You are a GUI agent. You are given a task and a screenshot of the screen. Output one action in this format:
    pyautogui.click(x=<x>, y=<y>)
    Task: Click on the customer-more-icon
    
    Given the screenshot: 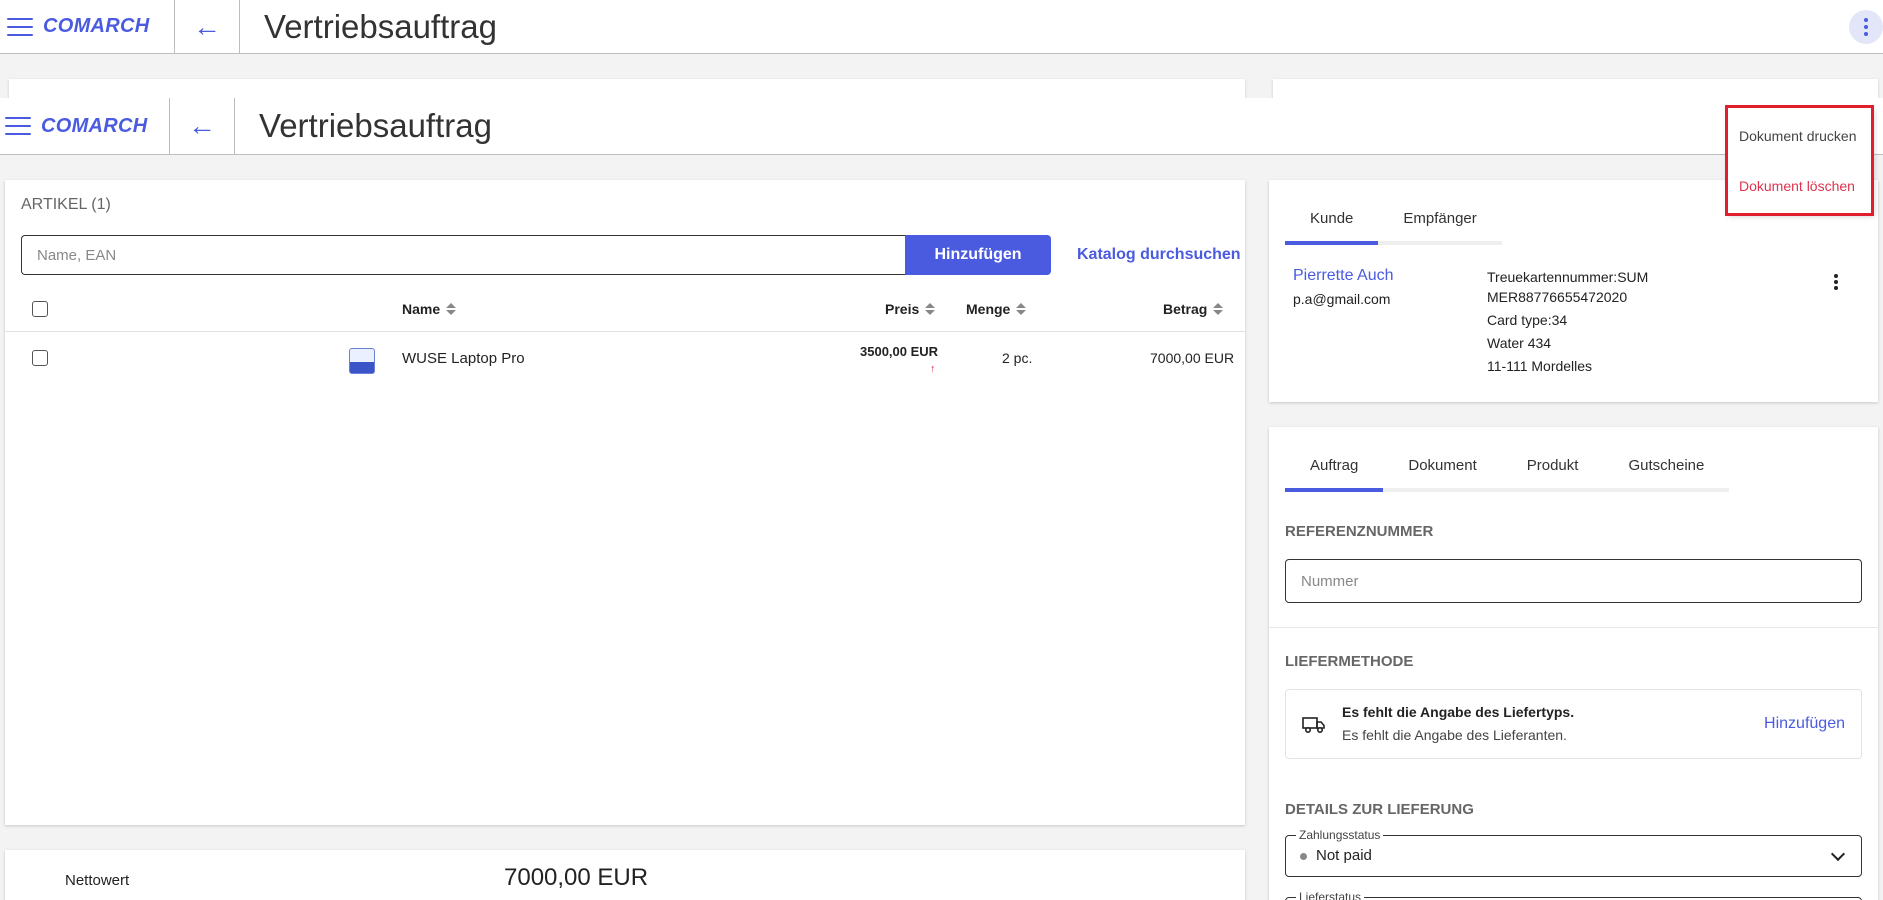 What is the action you would take?
    pyautogui.click(x=1836, y=282)
    